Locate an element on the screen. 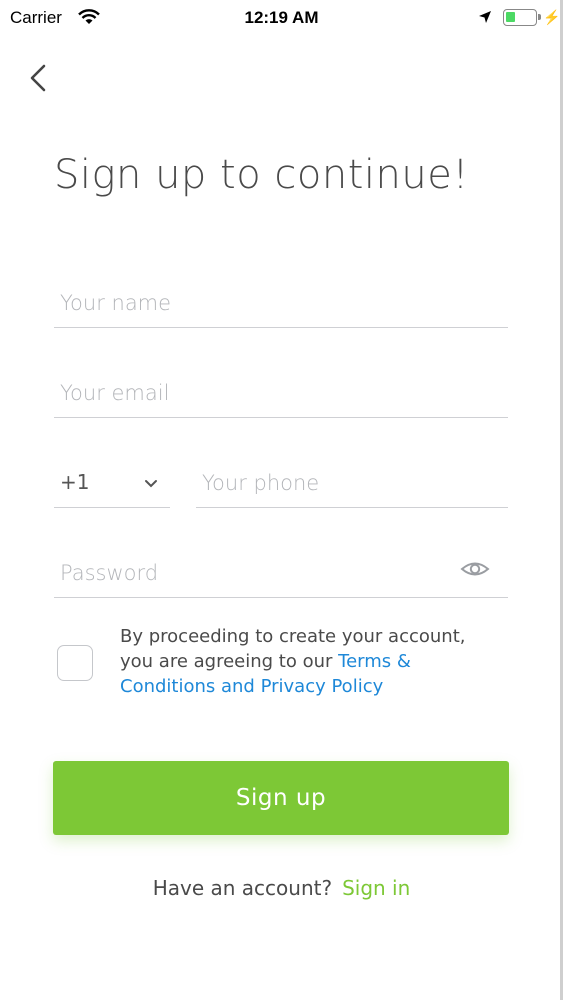 This screenshot has width=563, height=1000. email-field-wrapper is located at coordinates (281, 393).